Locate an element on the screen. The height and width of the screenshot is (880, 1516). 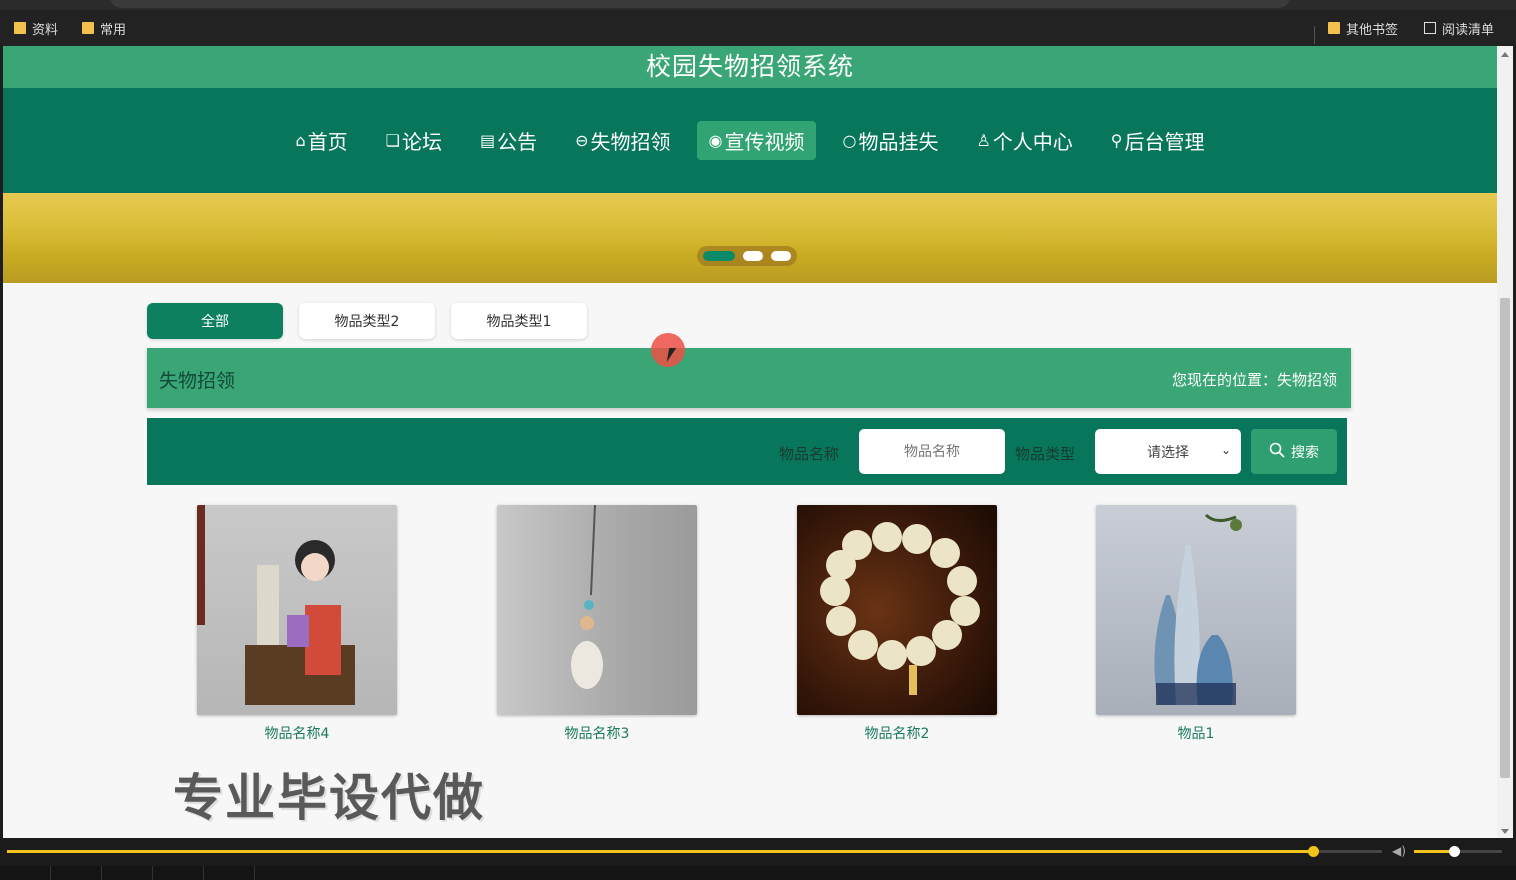
carousel-indicators is located at coordinates (747, 256).